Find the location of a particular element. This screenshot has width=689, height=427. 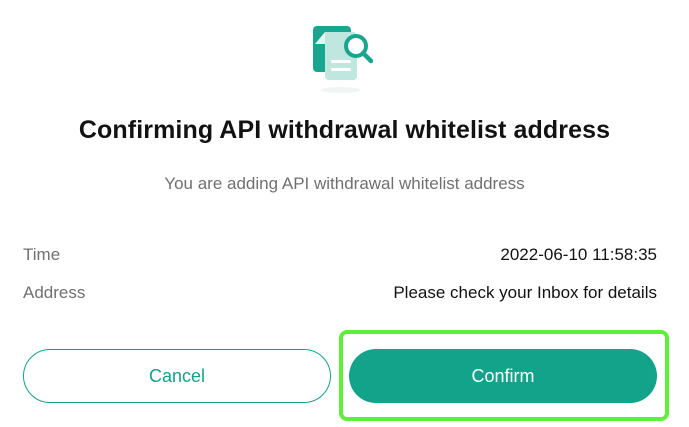

address-value: Please check your Inbox for details is located at coordinates (525, 292).